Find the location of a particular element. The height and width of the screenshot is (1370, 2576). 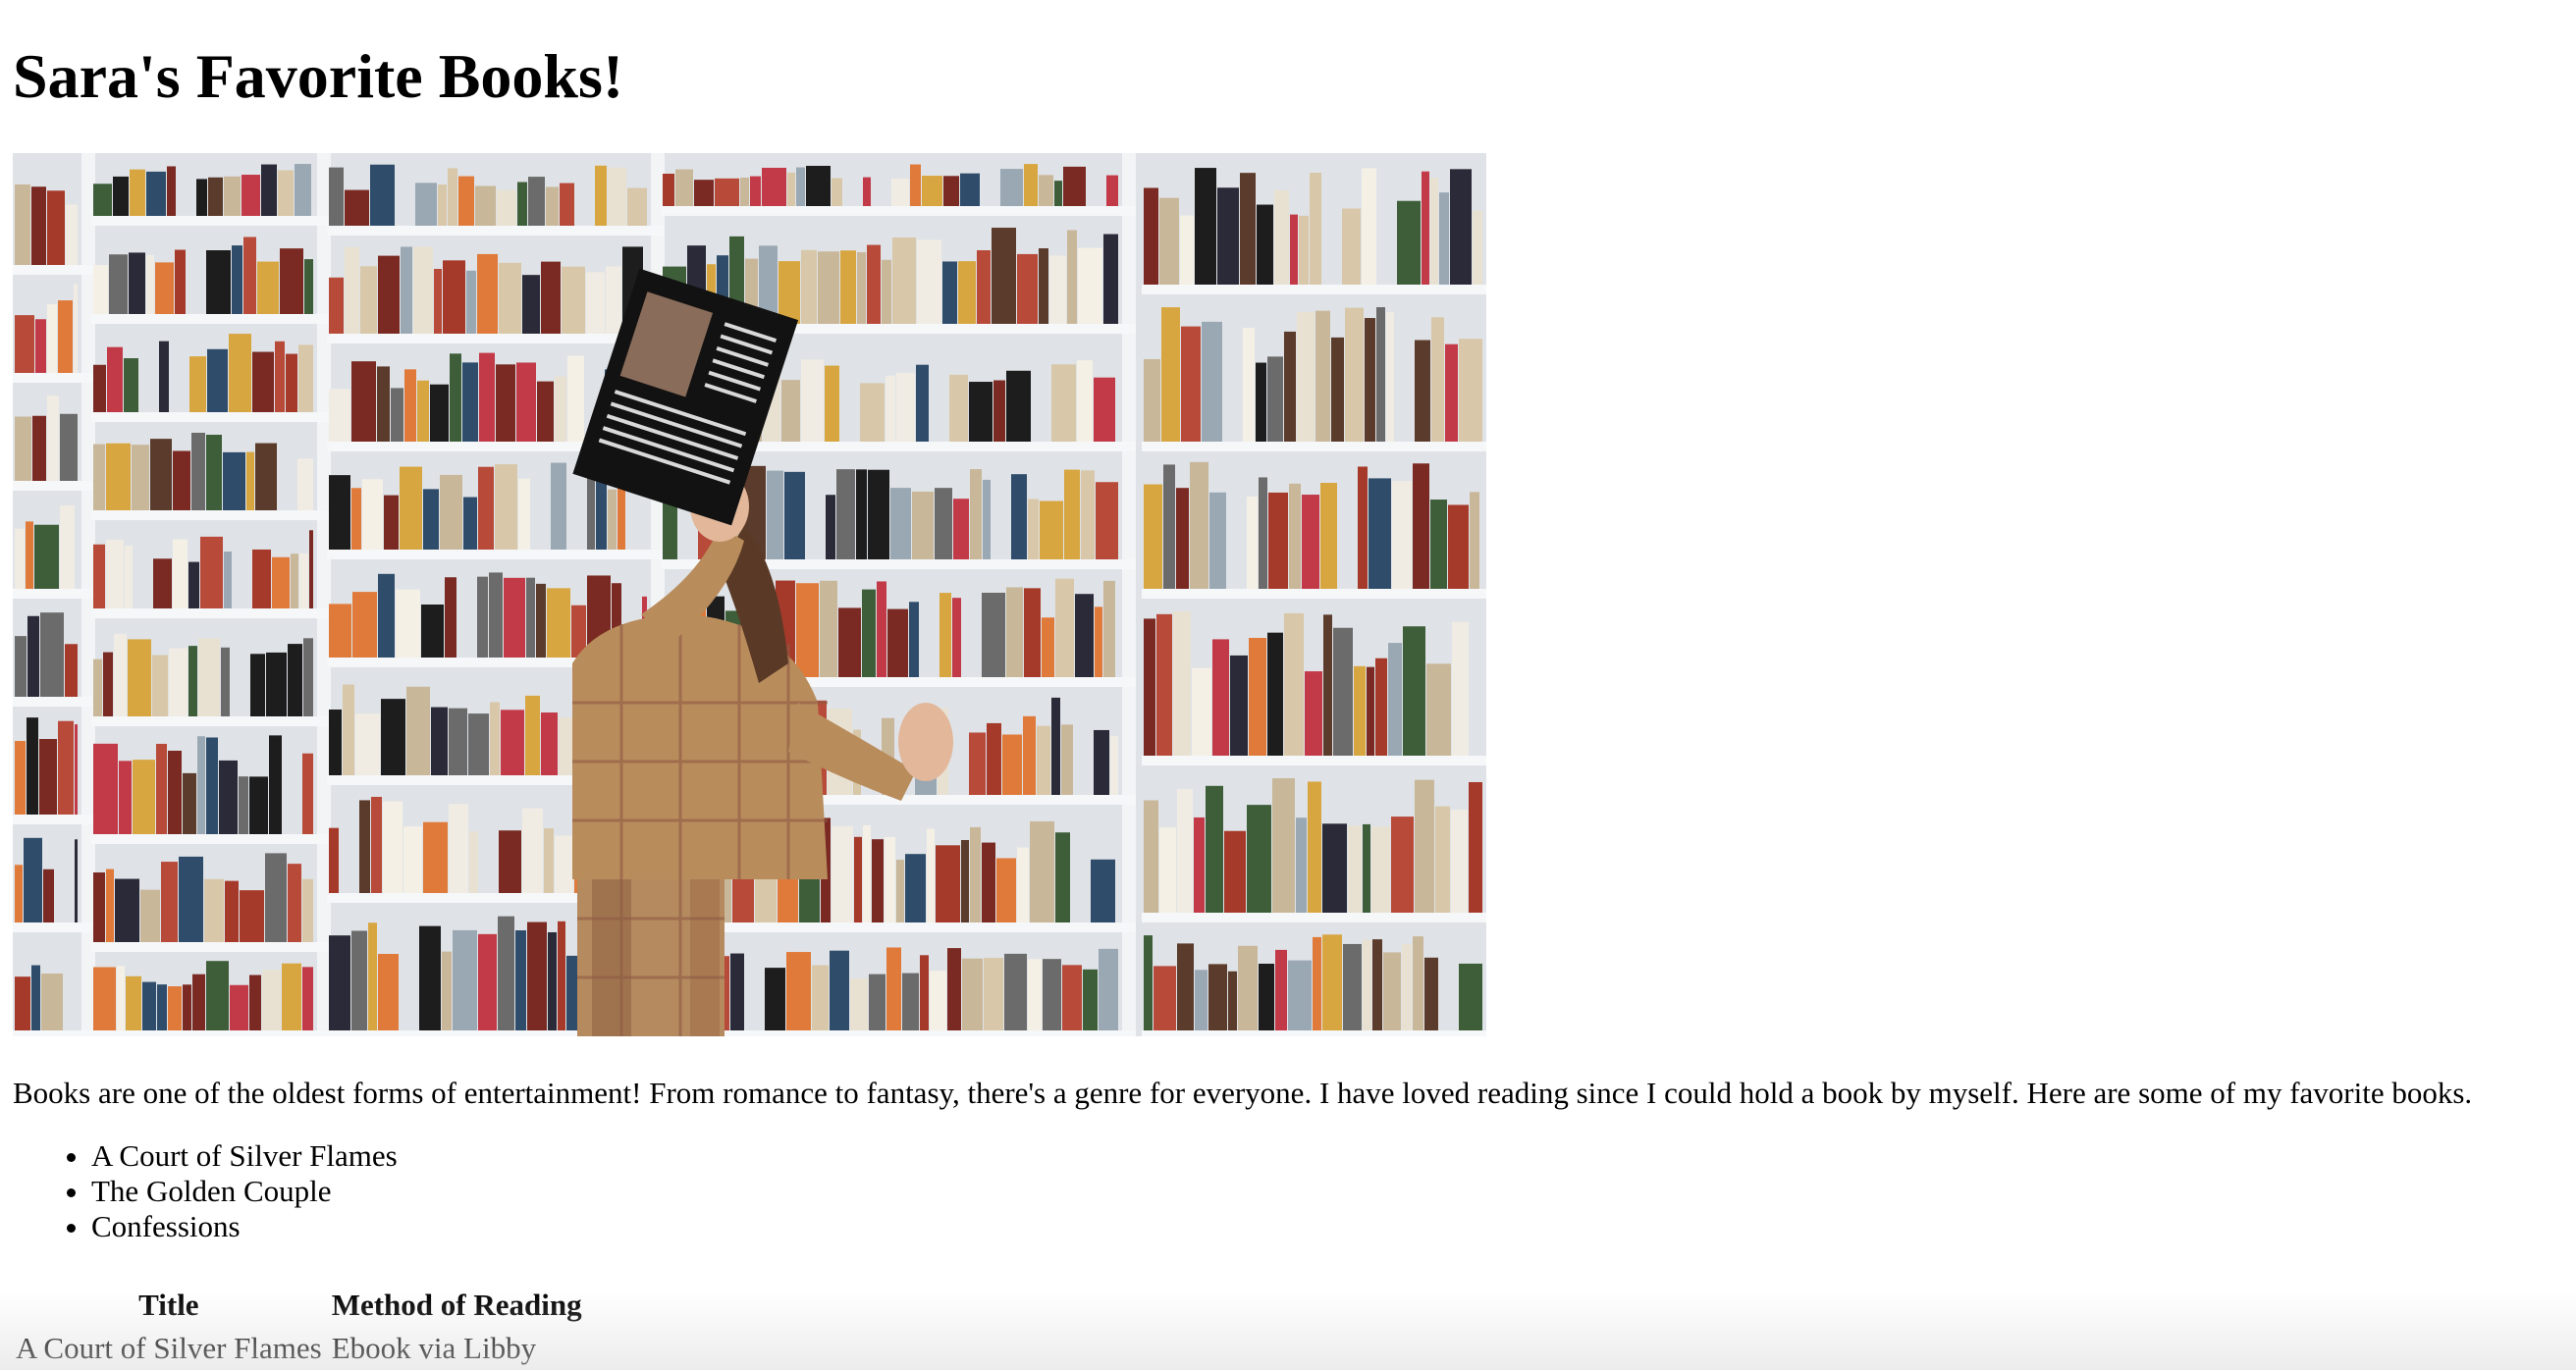

table-cell-method: Ebook via Libby is located at coordinates (434, 1348).